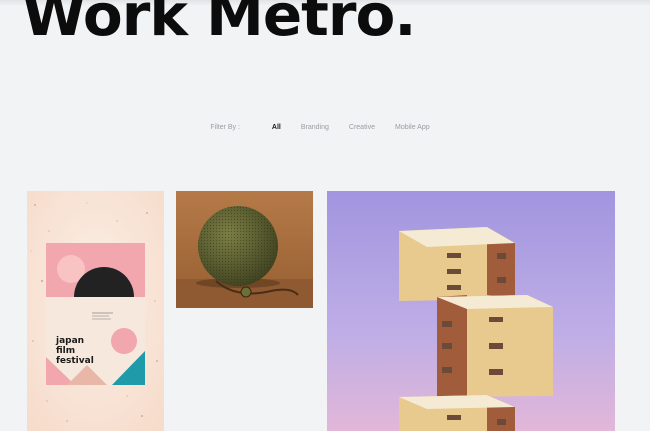 The image size is (650, 431). I want to click on poster-text-film: film, so click(65, 351).